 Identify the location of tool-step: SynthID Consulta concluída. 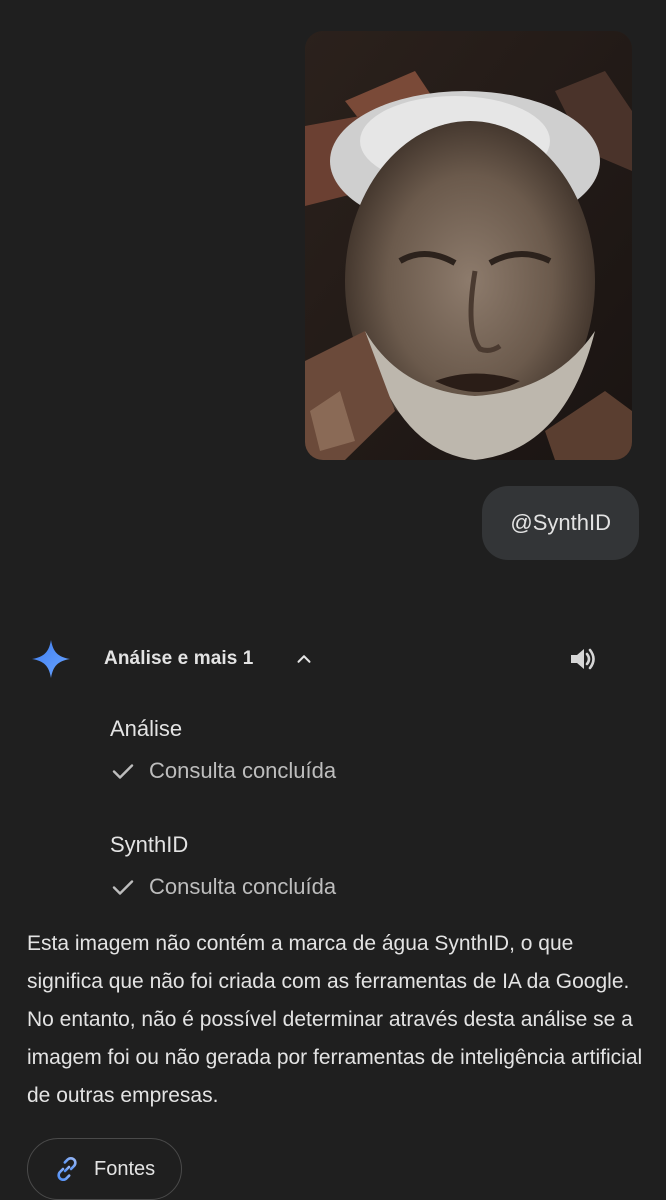
(360, 868).